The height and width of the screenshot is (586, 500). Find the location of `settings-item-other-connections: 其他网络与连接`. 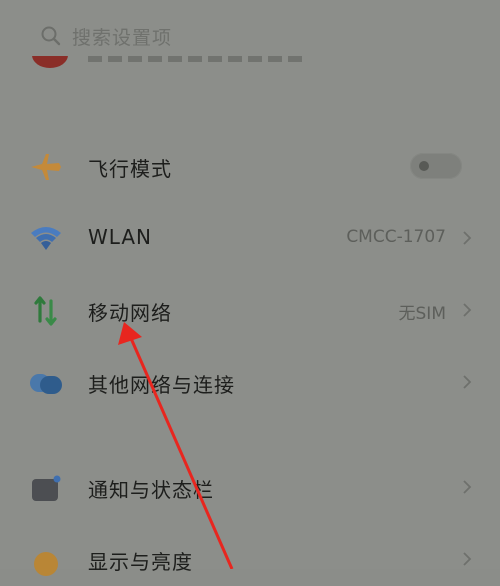

settings-item-other-connections: 其他网络与连接 is located at coordinates (250, 382).